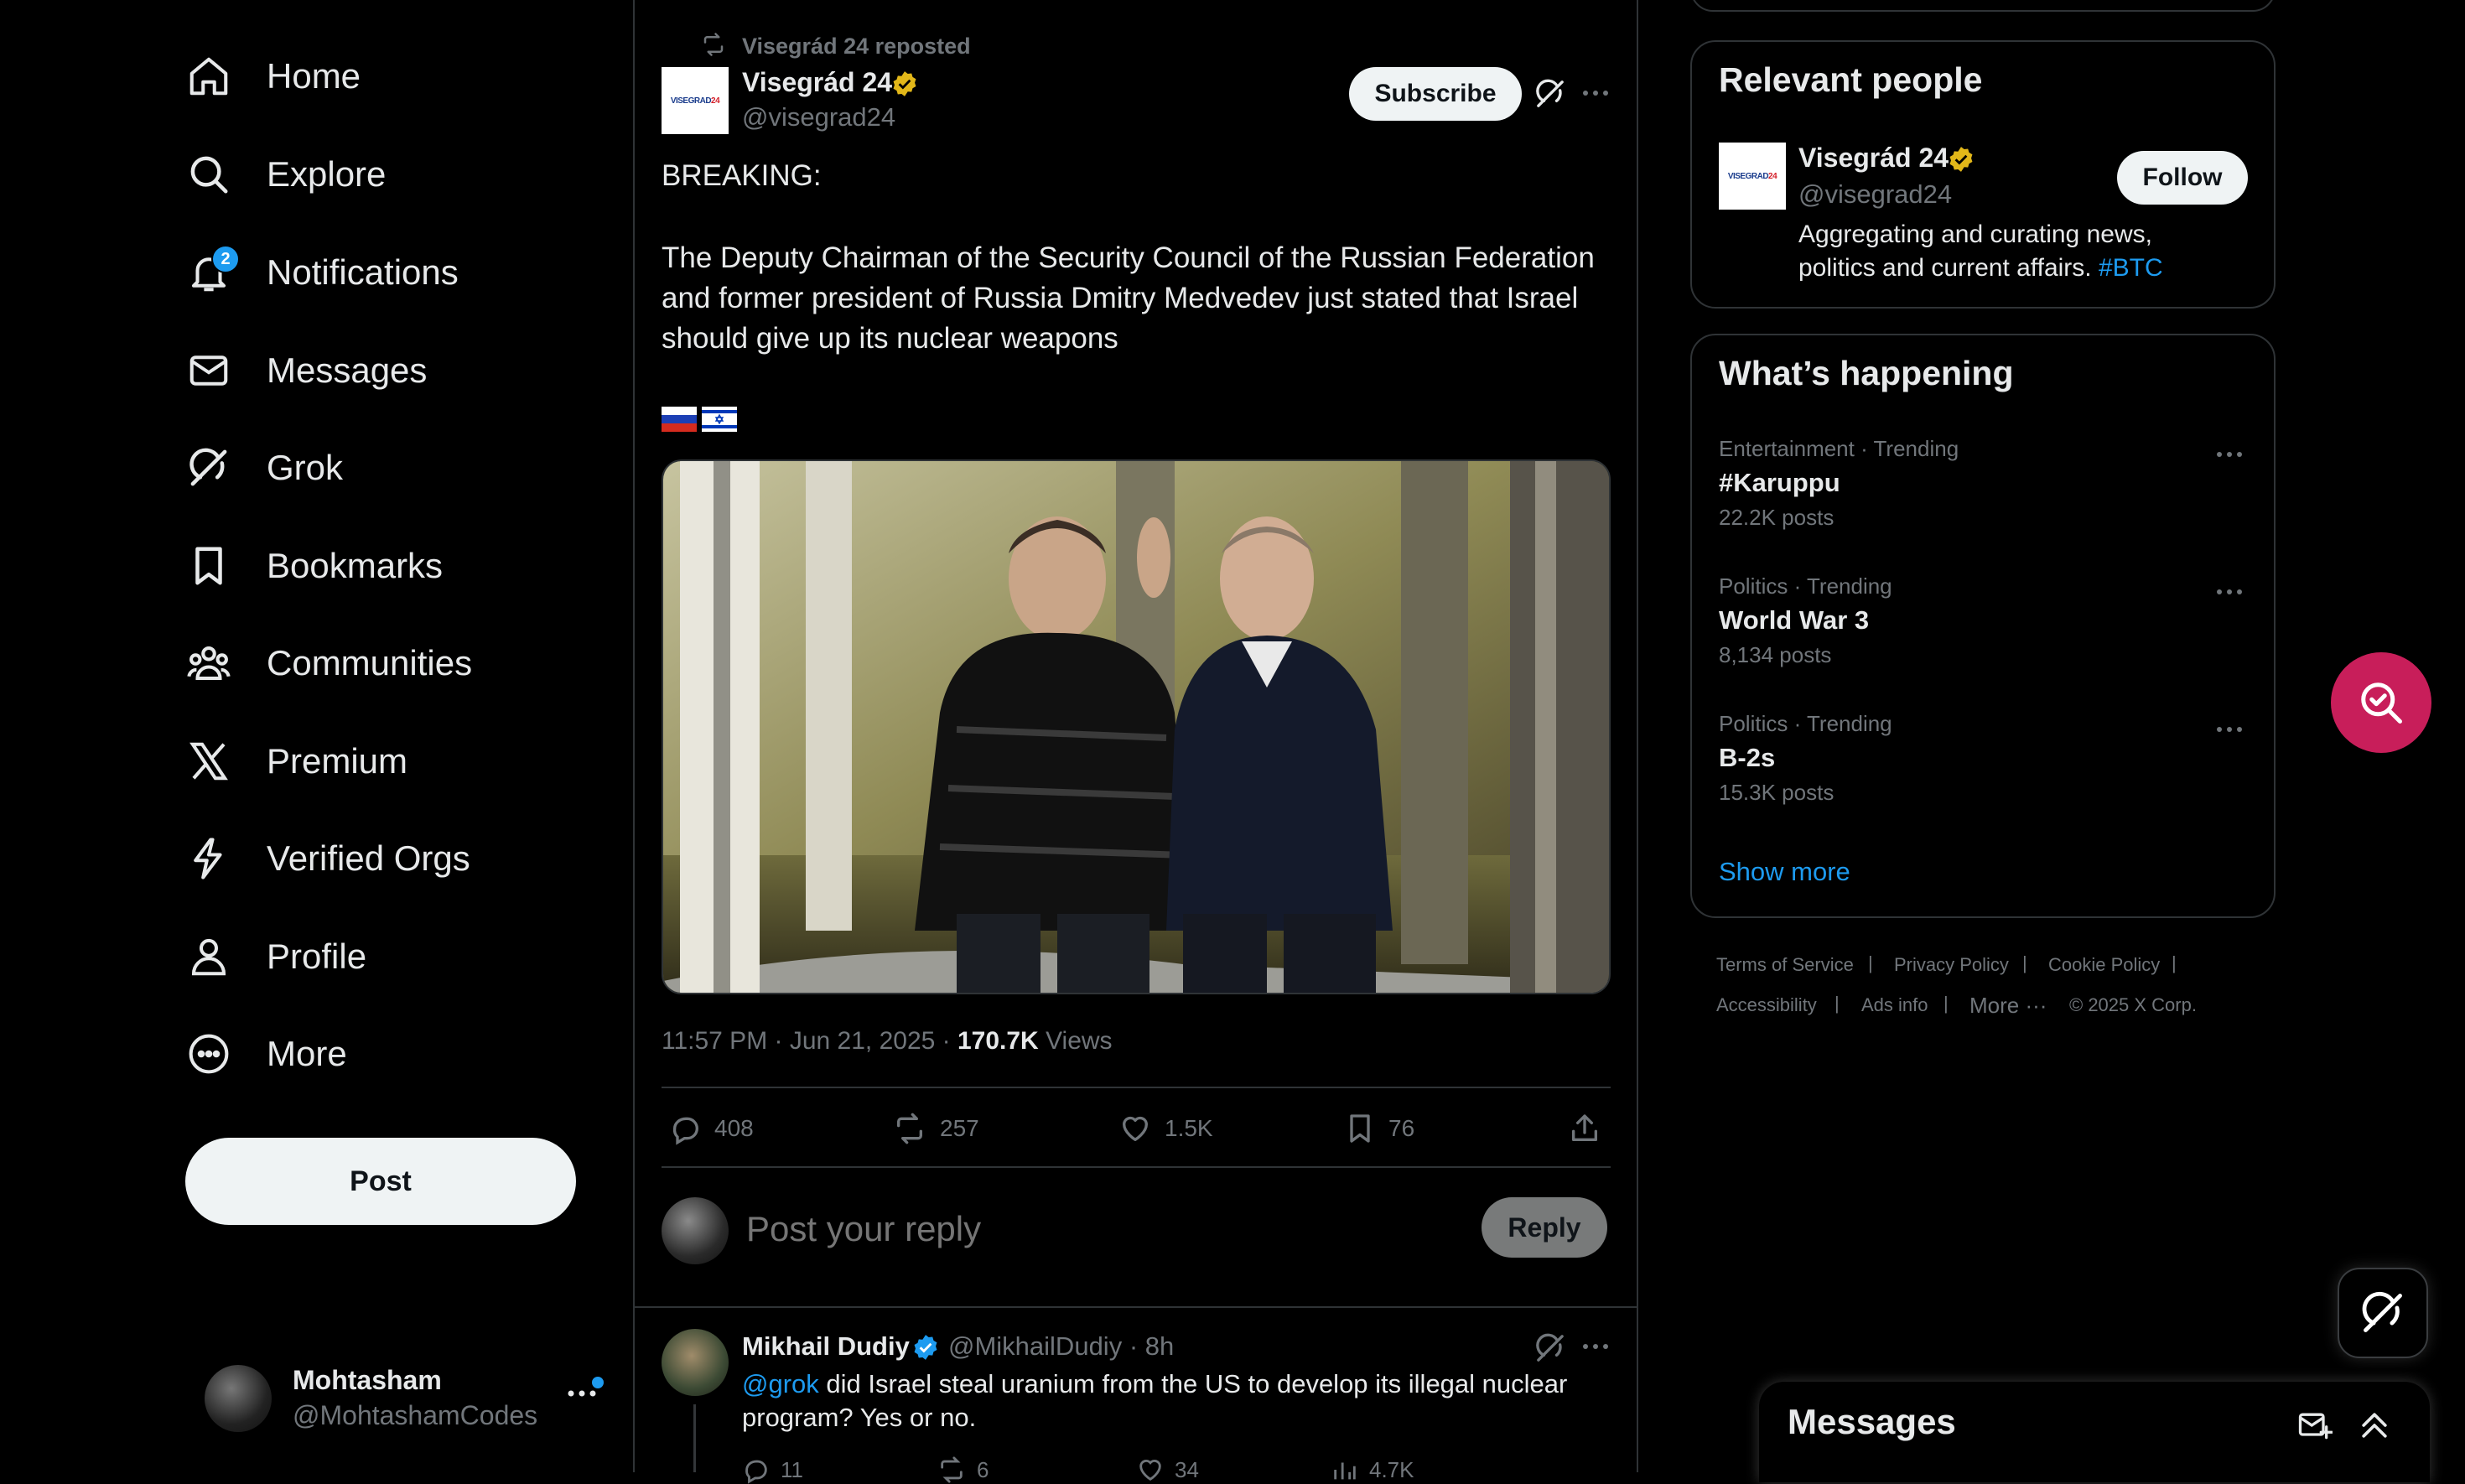 The width and height of the screenshot is (2465, 1484). I want to click on btc-hashtag-link: #BTC, so click(2131, 268).